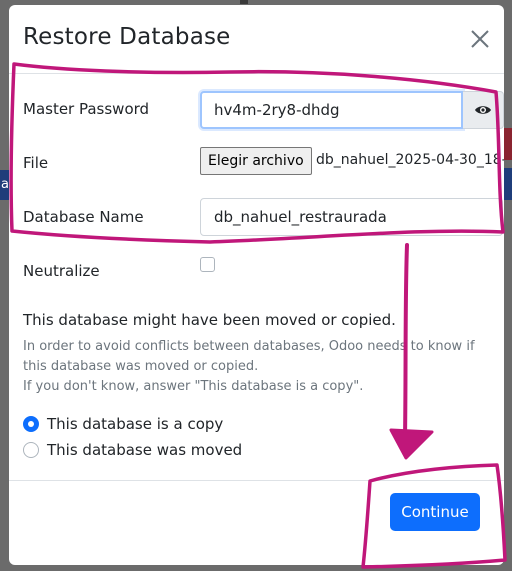 Image resolution: width=512 pixels, height=571 pixels. I want to click on database-name-label: Database Name, so click(83, 217).